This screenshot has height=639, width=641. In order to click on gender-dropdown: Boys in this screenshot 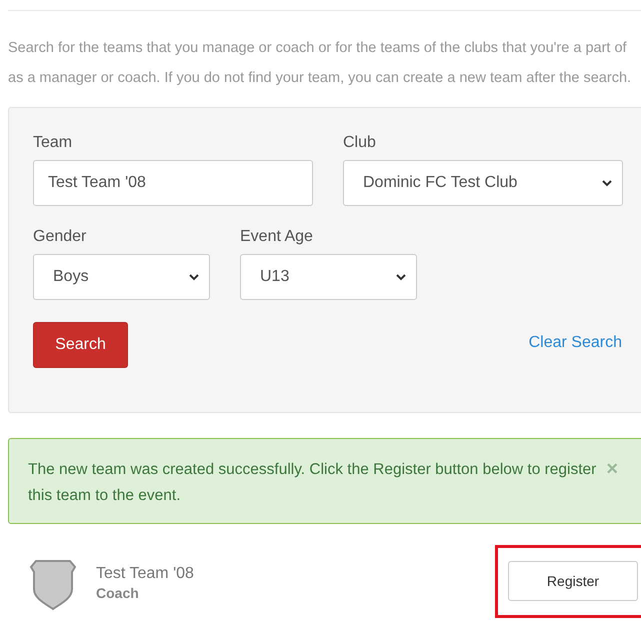, I will do `click(121, 277)`.